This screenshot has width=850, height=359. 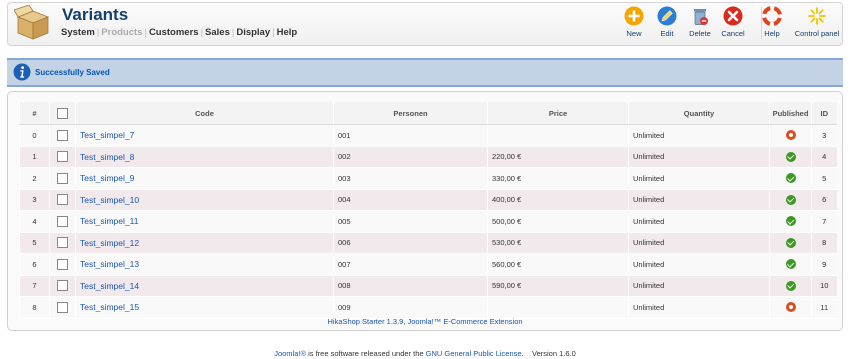 What do you see at coordinates (558, 264) in the screenshot?
I see `price-cell: 560,00 €` at bounding box center [558, 264].